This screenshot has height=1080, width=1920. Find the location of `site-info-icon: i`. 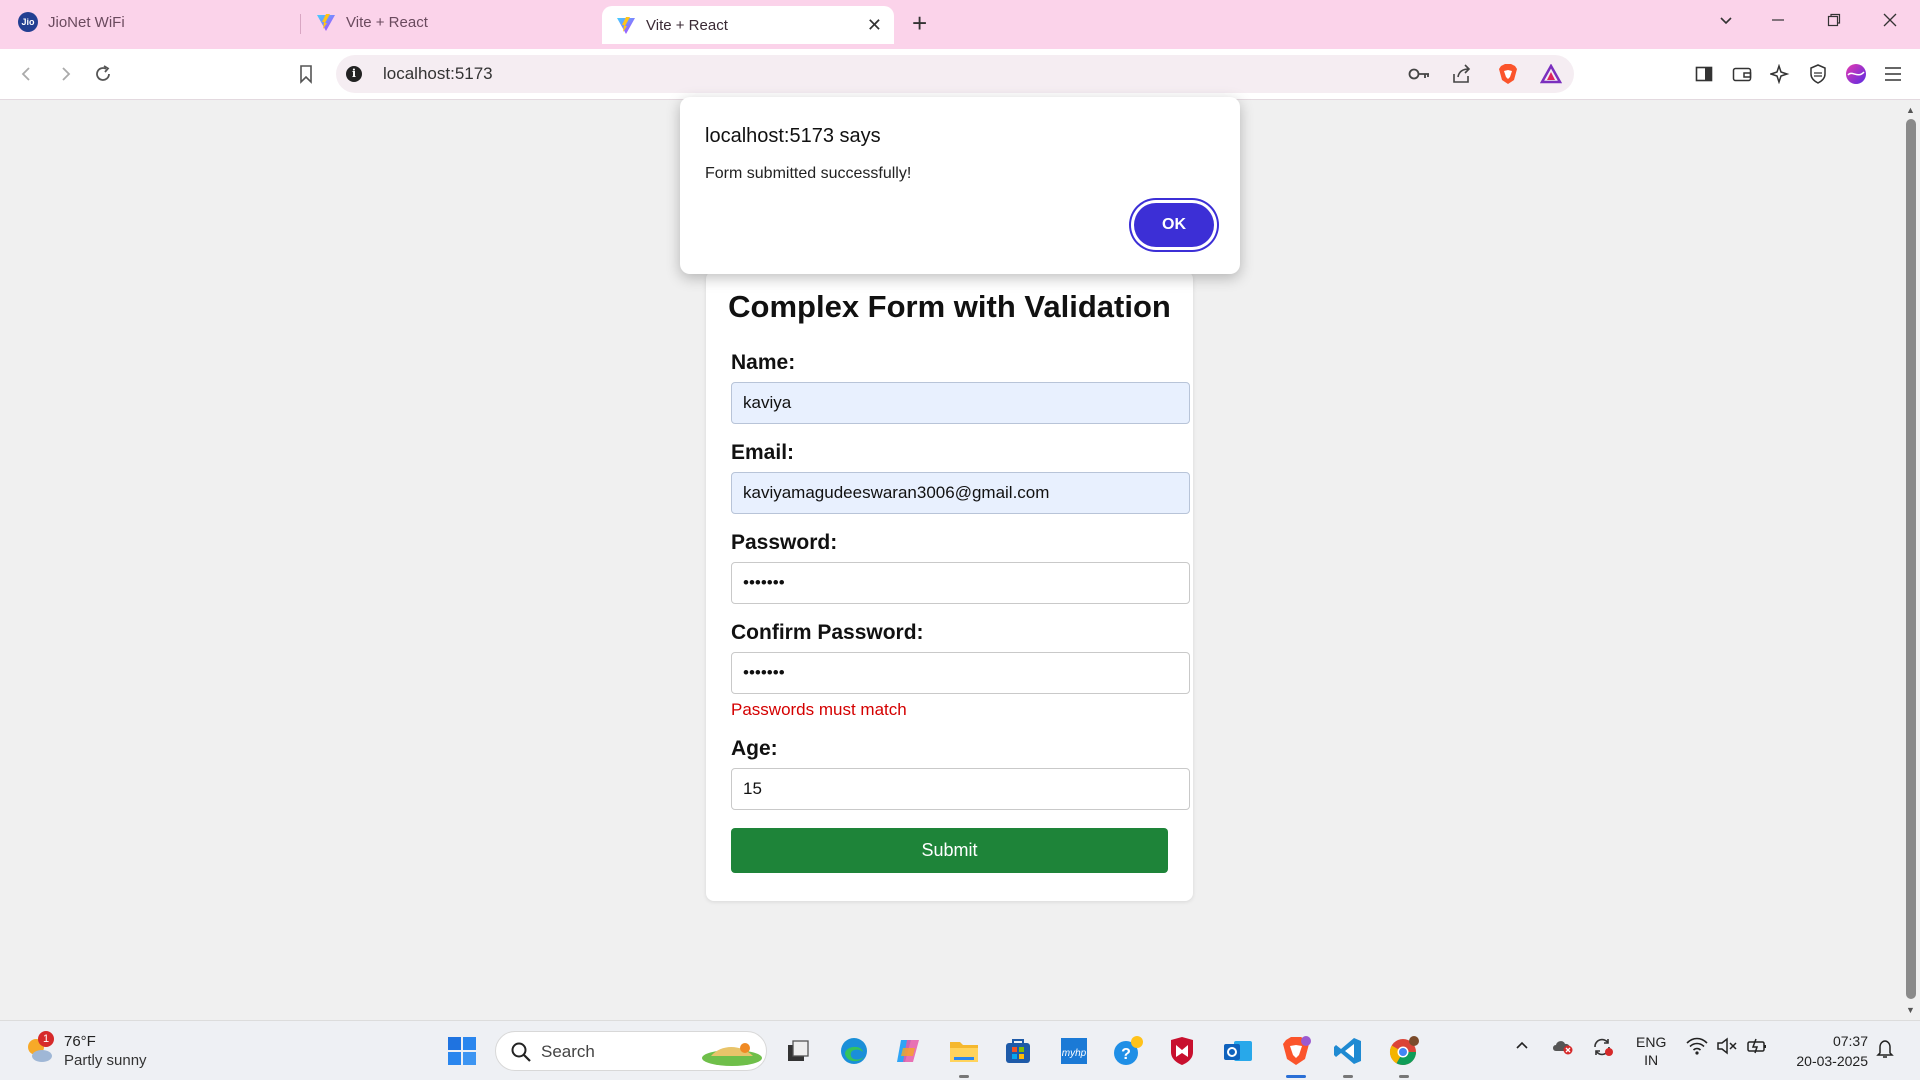

site-info-icon: i is located at coordinates (354, 74).